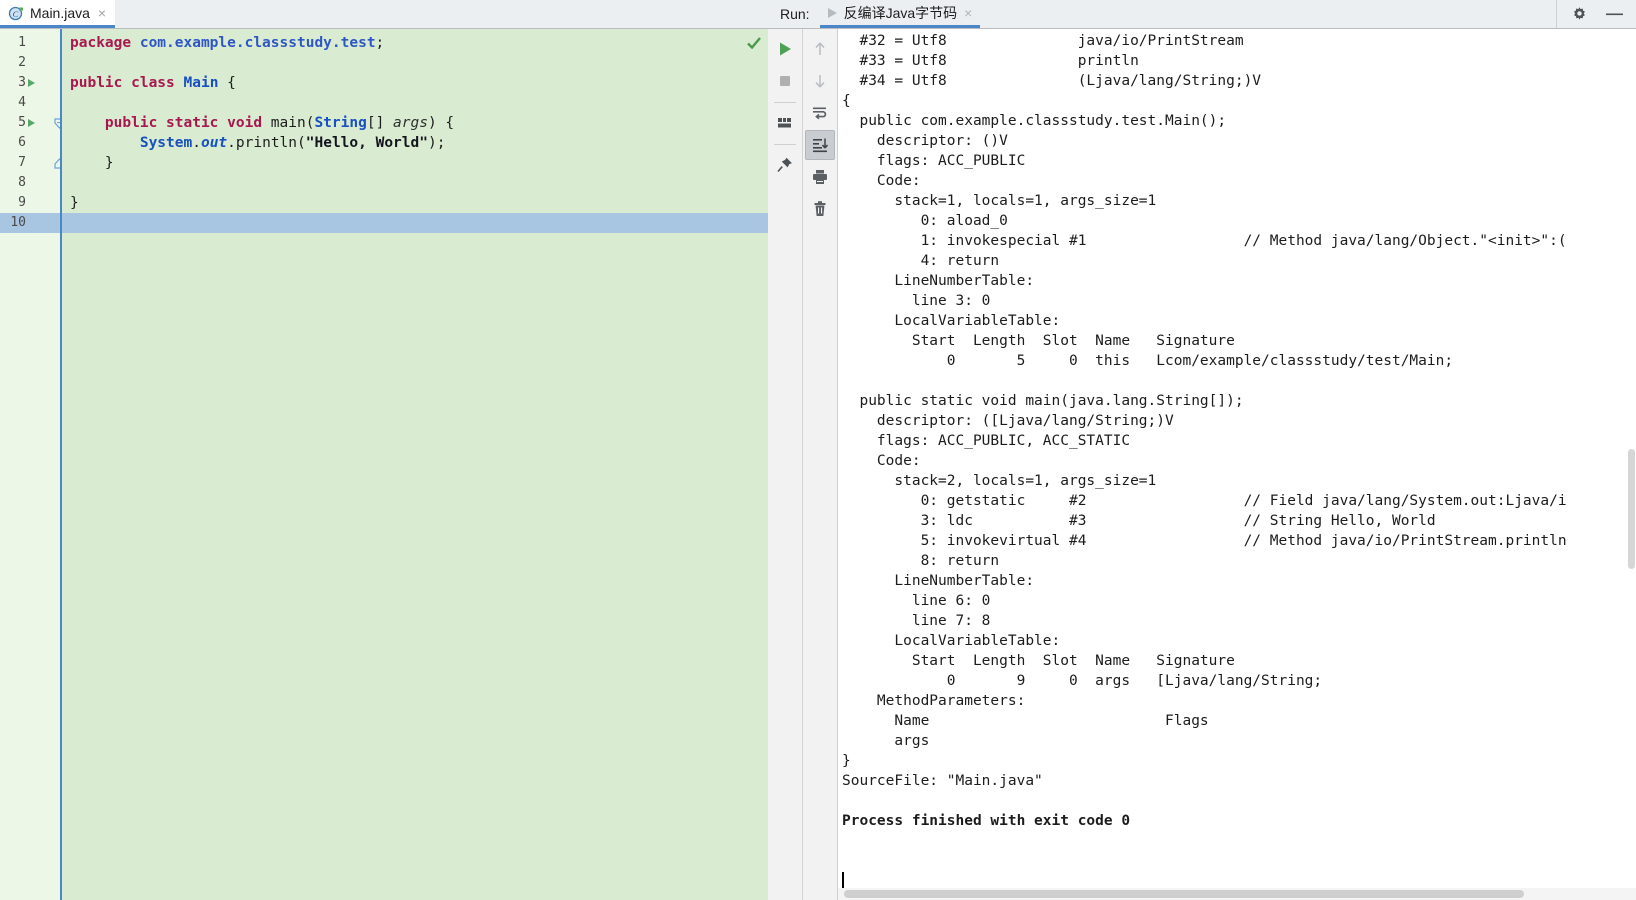  What do you see at coordinates (30, 143) in the screenshot?
I see `gutter-line-6: 6` at bounding box center [30, 143].